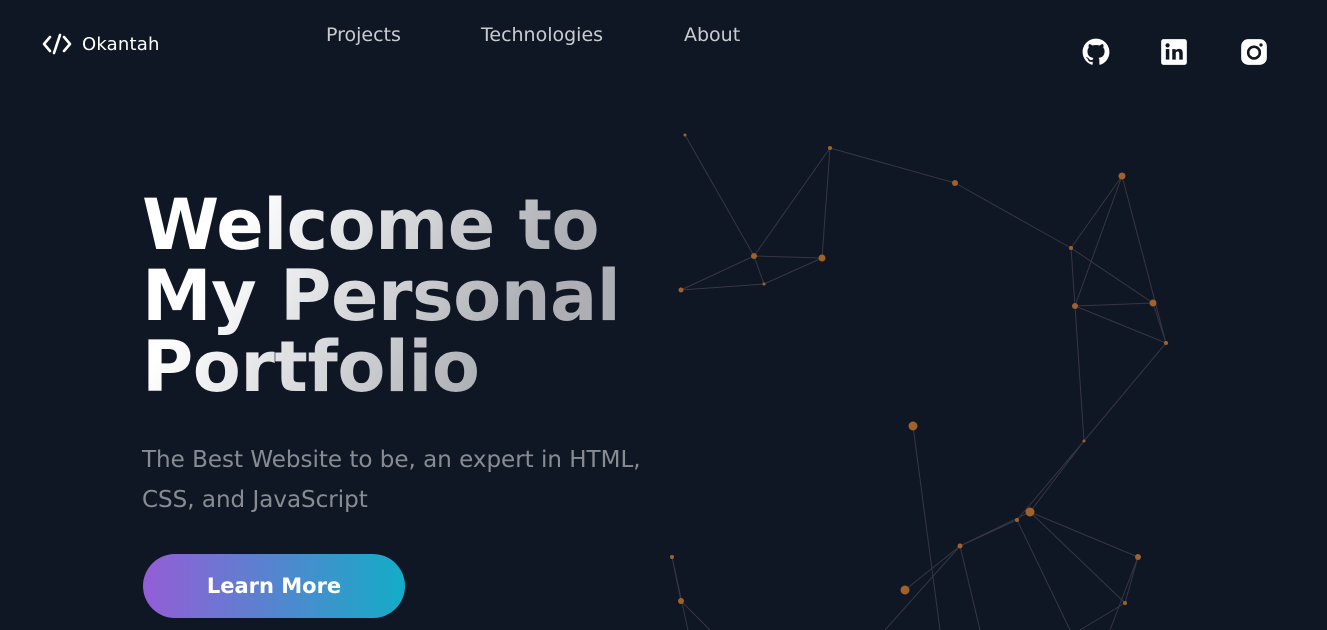 This screenshot has height=630, width=1327. Describe the element at coordinates (311, 367) in the screenshot. I see `hero-title-line: Portfolio` at that location.